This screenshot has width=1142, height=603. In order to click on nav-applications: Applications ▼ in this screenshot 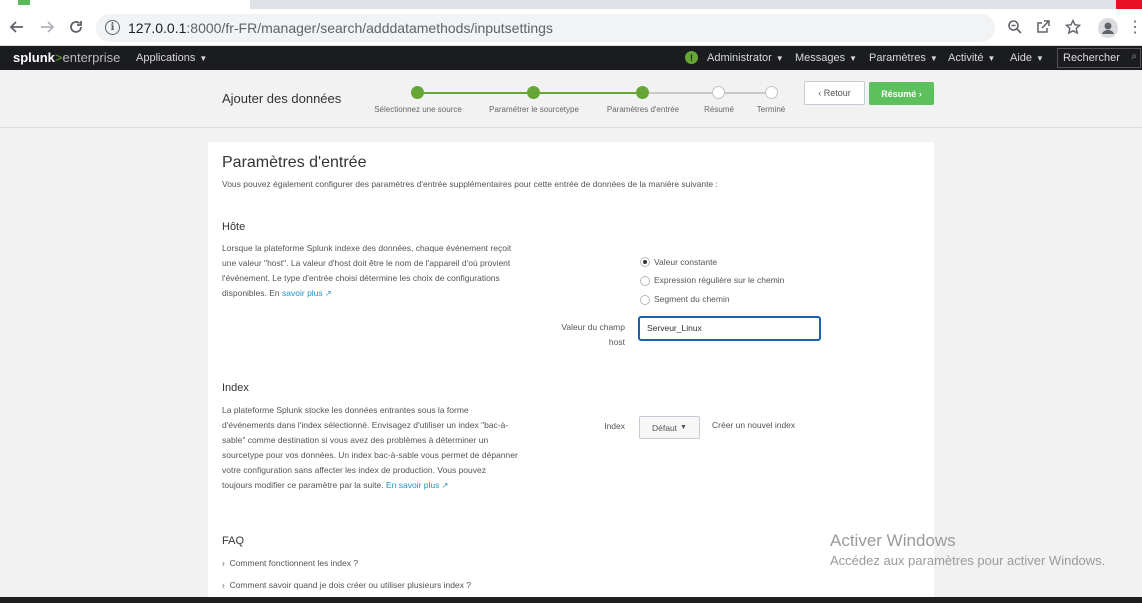, I will do `click(171, 58)`.